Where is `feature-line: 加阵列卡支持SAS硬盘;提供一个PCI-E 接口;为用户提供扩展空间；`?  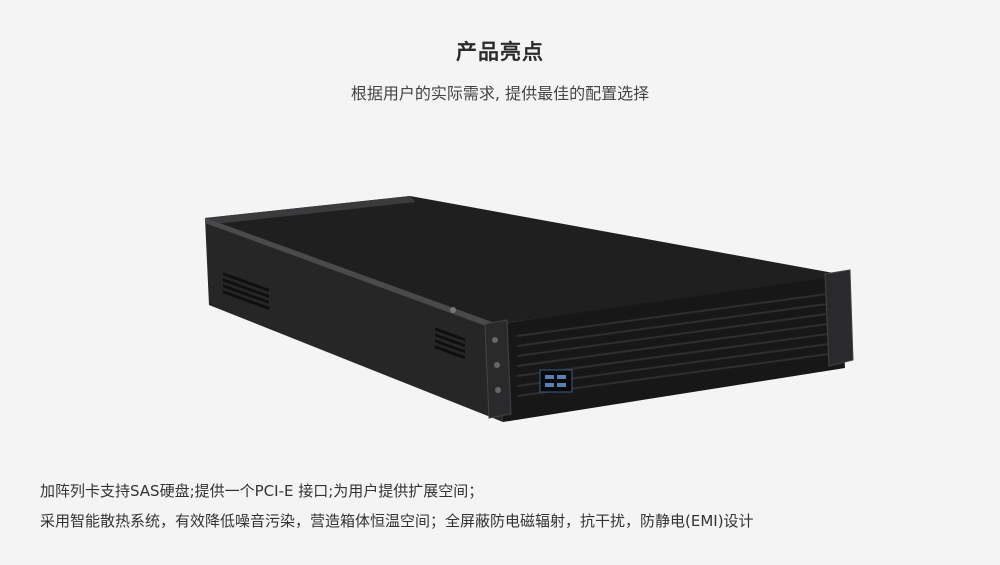 feature-line: 加阵列卡支持SAS硬盘;提供一个PCI-E 接口;为用户提供扩展空间； is located at coordinates (262, 491).